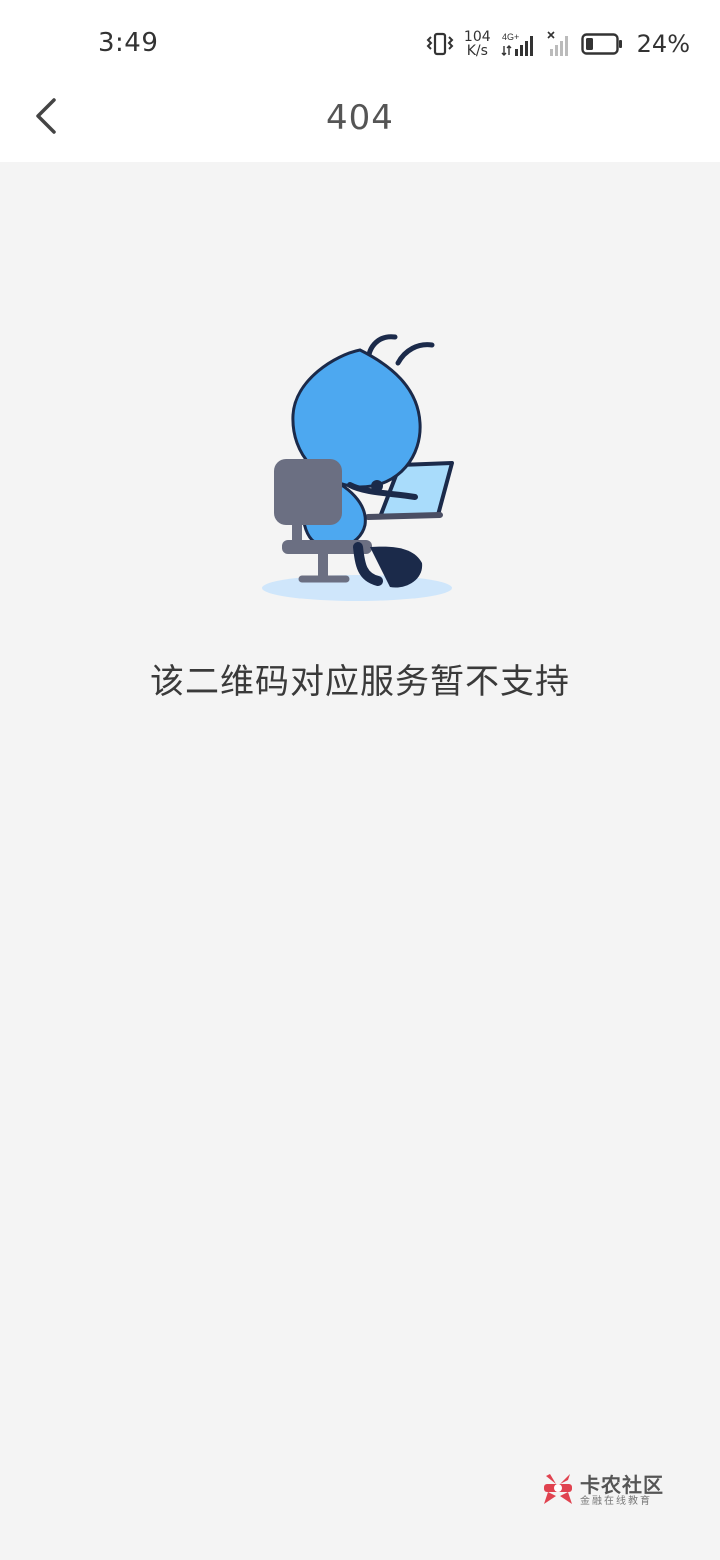 This screenshot has height=1560, width=720. I want to click on network-speed: 104 K/s, so click(477, 44).